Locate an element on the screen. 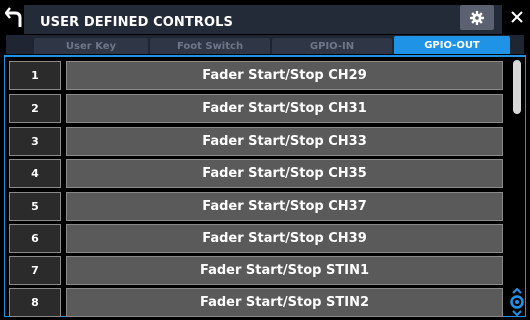 This screenshot has height=320, width=530. settings-button is located at coordinates (477, 17).